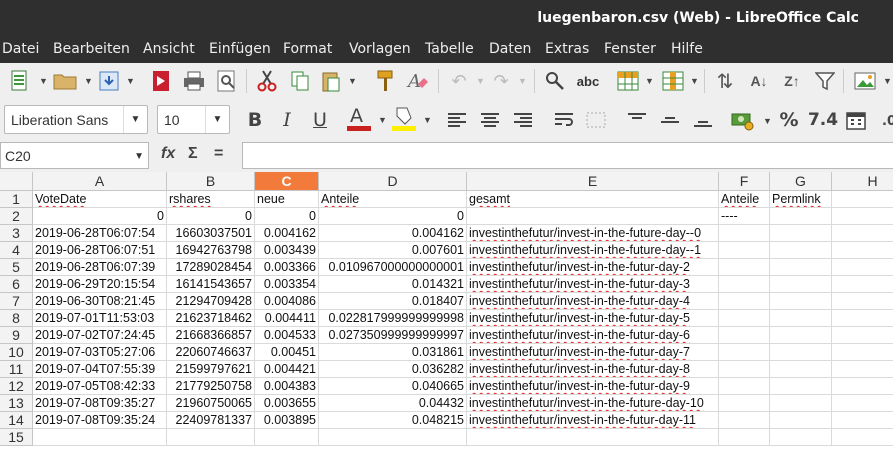 The width and height of the screenshot is (893, 459). What do you see at coordinates (567, 155) in the screenshot?
I see `formula-input` at bounding box center [567, 155].